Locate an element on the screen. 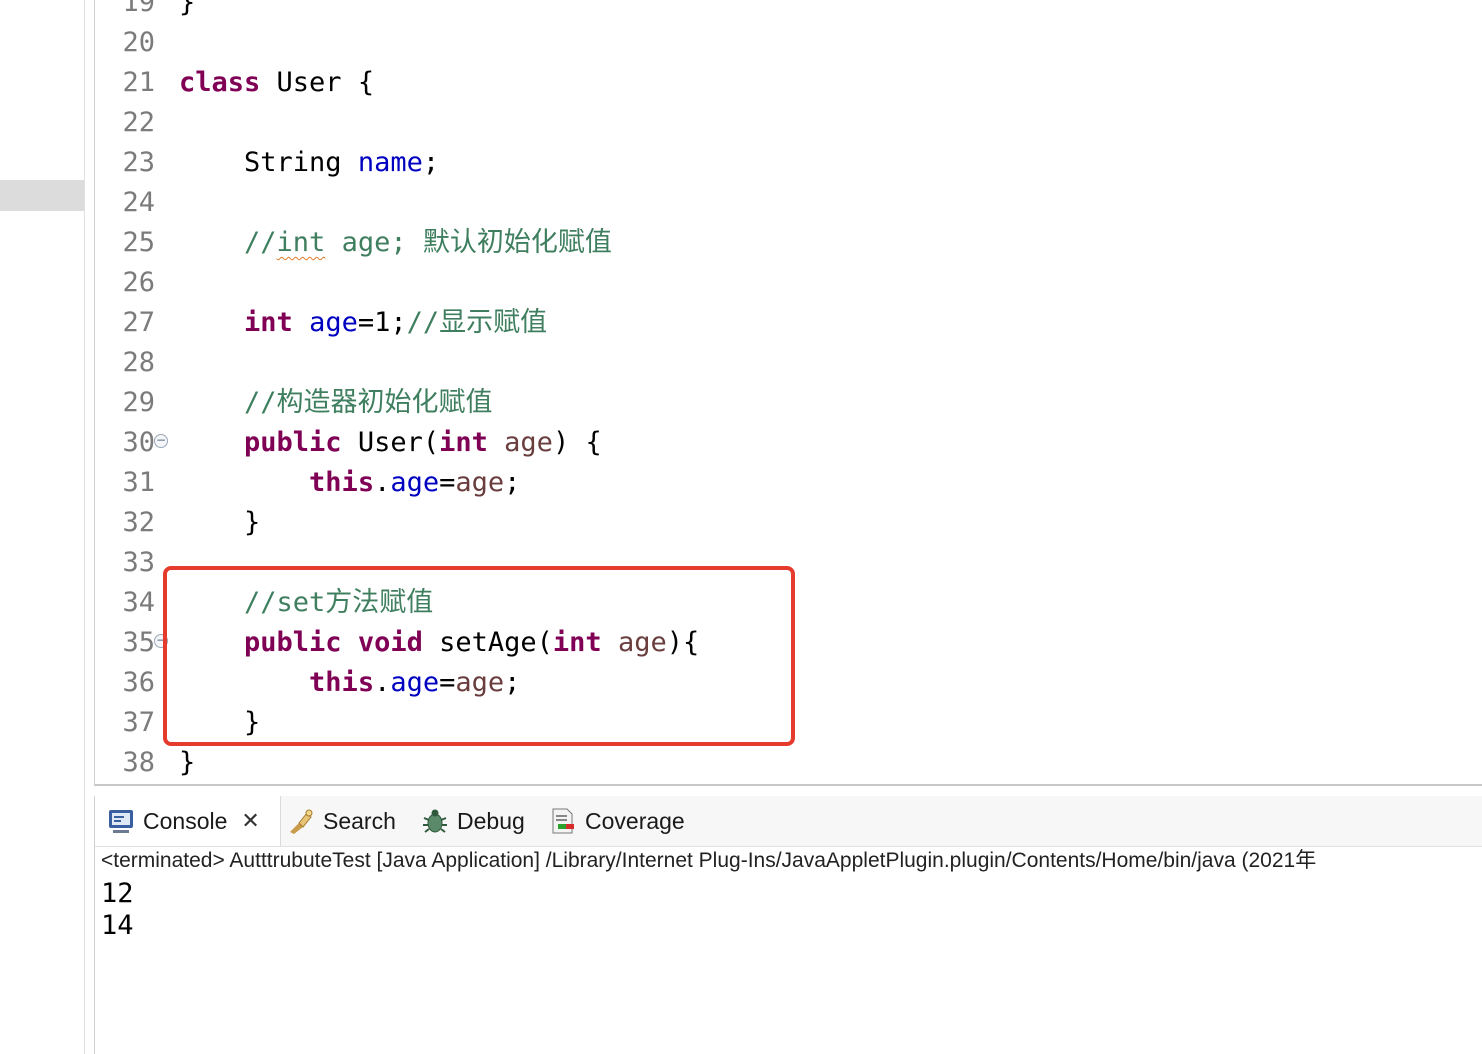 This screenshot has height=1054, width=1482. code-line: 29 //构造器初始化赋值 is located at coordinates (788, 403).